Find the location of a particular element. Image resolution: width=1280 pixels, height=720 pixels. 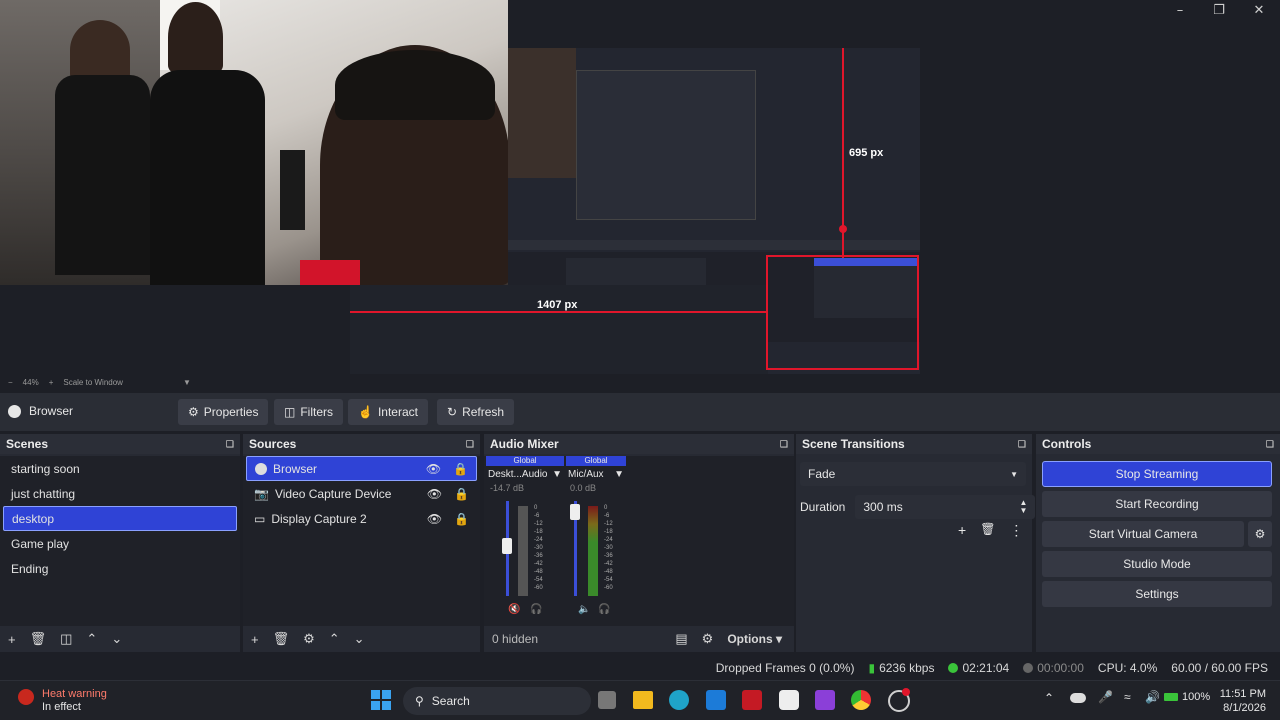

zoom-out-icon: − is located at coordinates (10, 382).